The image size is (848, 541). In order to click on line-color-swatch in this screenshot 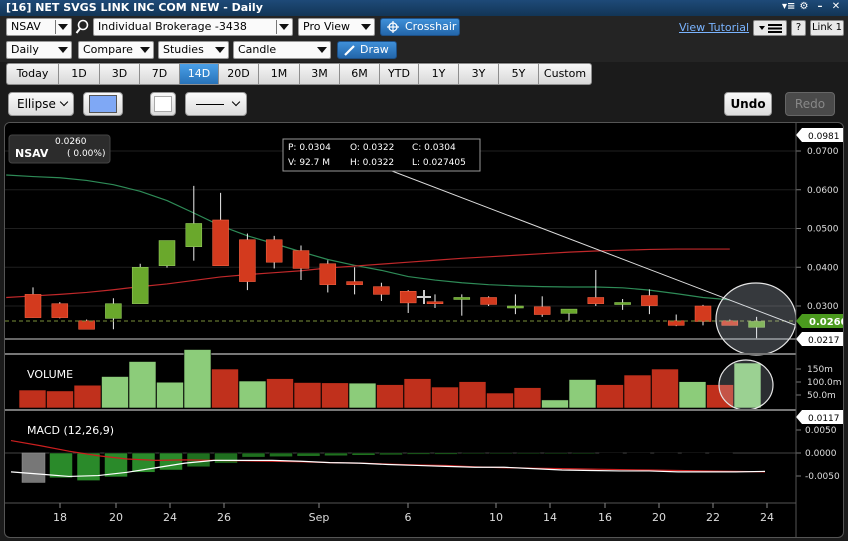, I will do `click(163, 104)`.